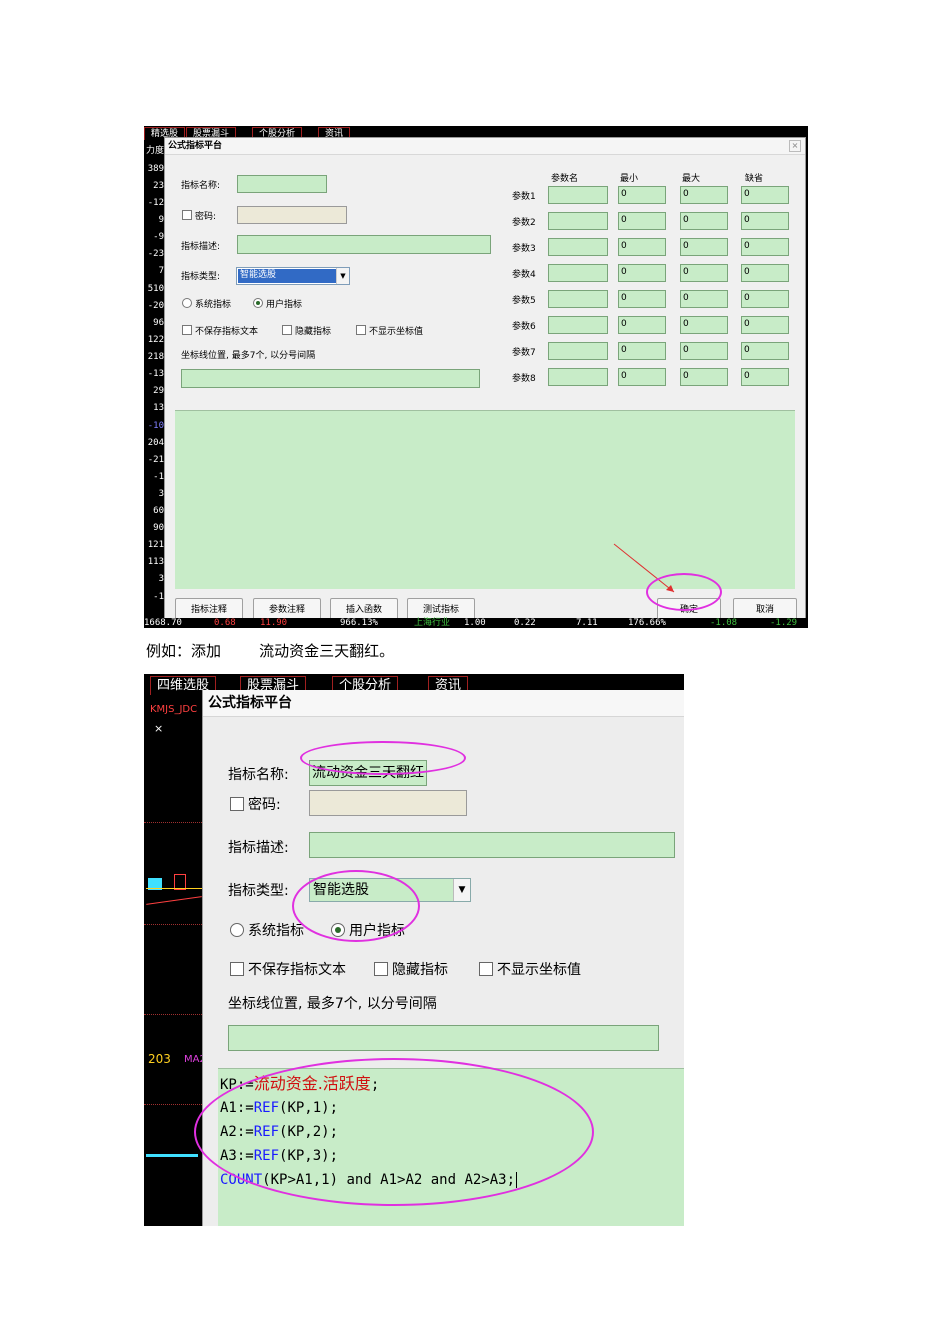 This screenshot has height=1344, width=950. What do you see at coordinates (174, 709) in the screenshot?
I see `indicator-name-text: KMJS_JDC` at bounding box center [174, 709].